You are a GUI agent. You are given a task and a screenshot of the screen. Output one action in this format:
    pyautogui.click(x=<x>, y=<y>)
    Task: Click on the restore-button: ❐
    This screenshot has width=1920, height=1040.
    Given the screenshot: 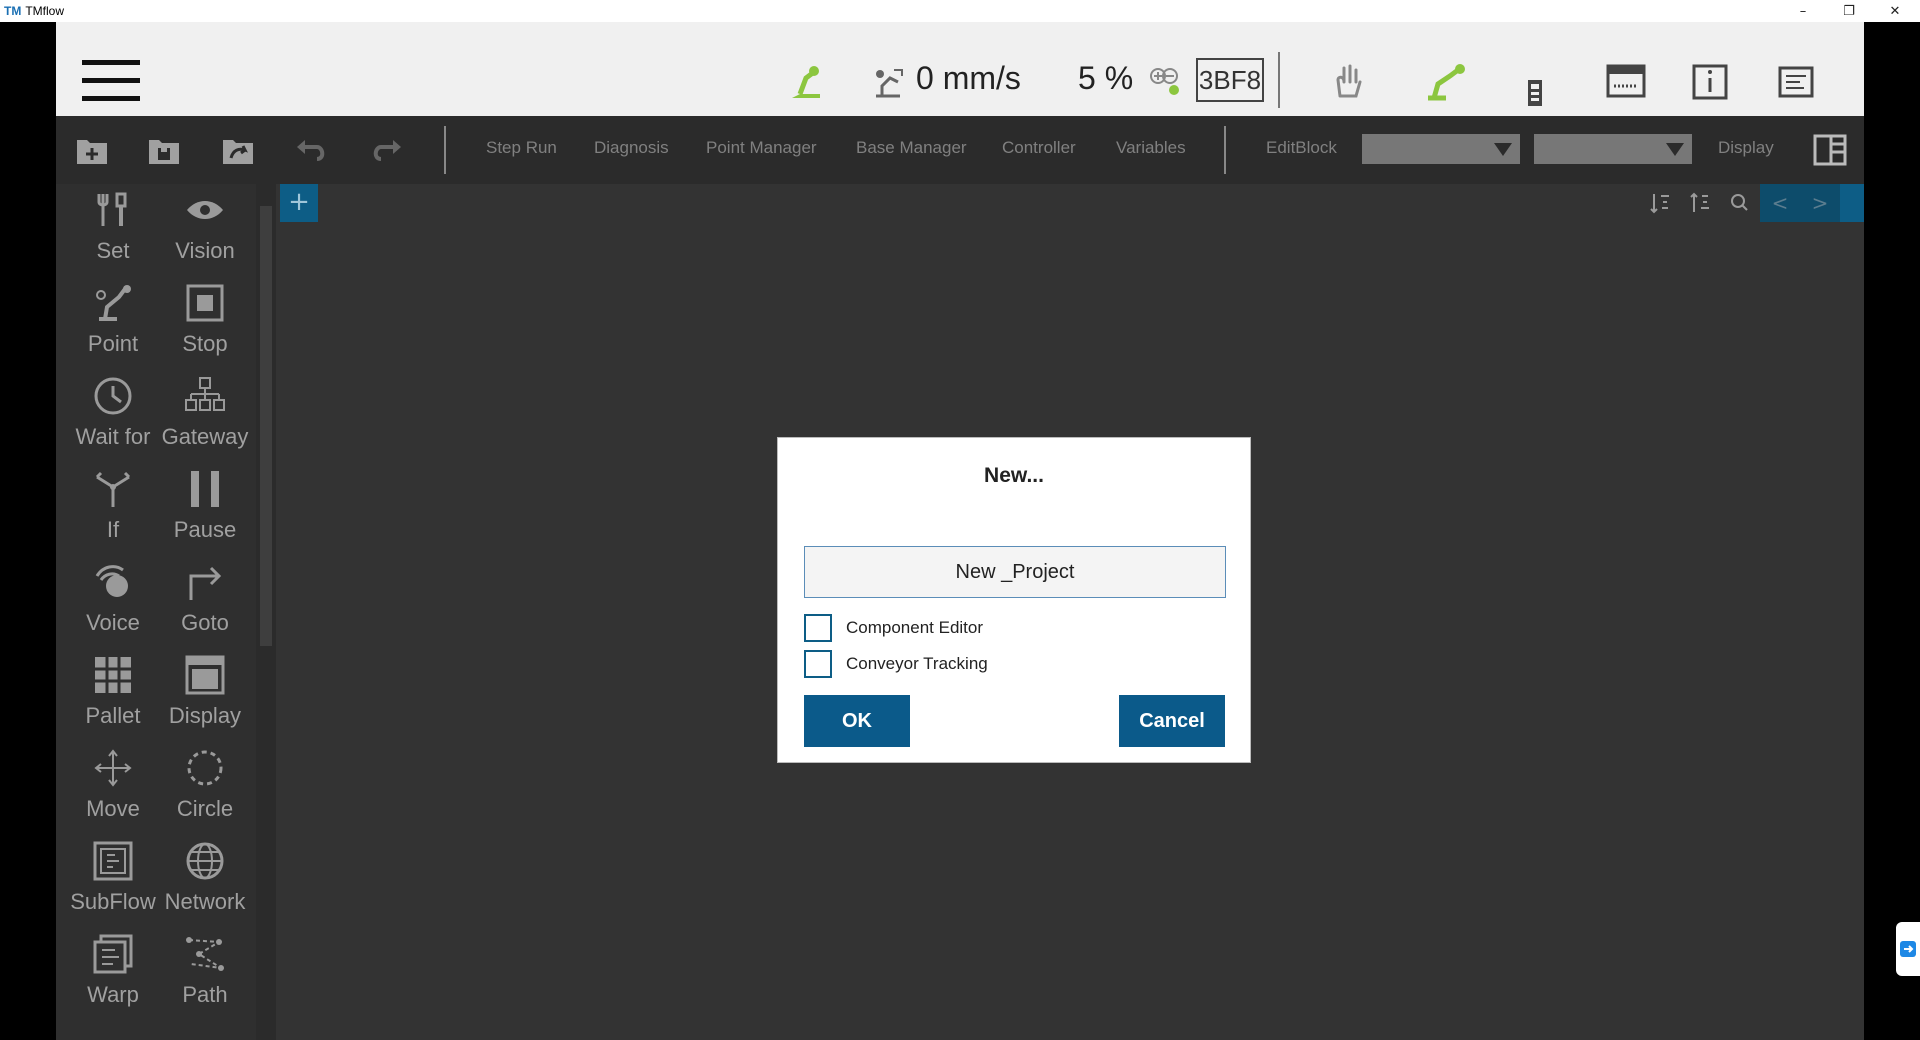 What is the action you would take?
    pyautogui.click(x=1849, y=11)
    